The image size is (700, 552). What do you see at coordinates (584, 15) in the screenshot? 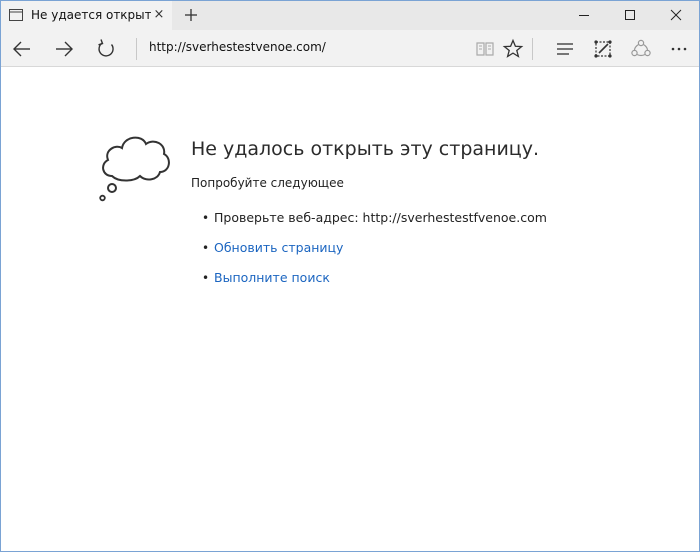
I see `minimize-icon` at bounding box center [584, 15].